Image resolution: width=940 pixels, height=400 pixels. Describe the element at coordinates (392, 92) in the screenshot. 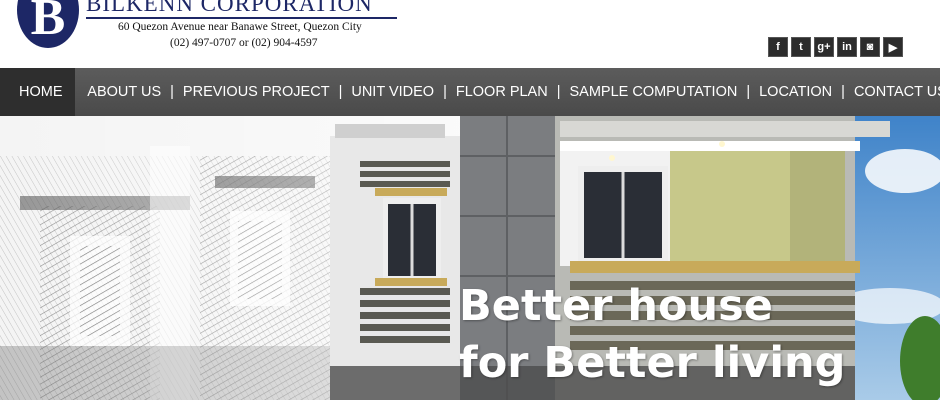

I see `nav-item-unit-video: UNIT VIDEO` at that location.